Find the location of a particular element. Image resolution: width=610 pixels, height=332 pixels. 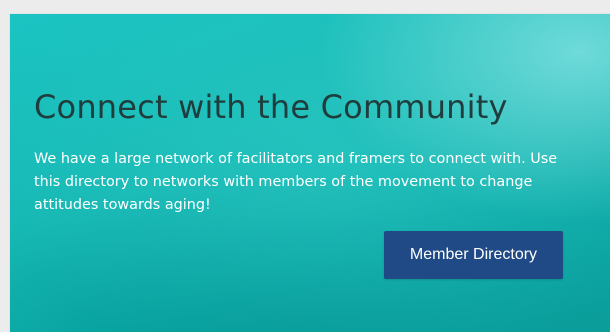

member-directory-button: Member Directory is located at coordinates (473, 255).